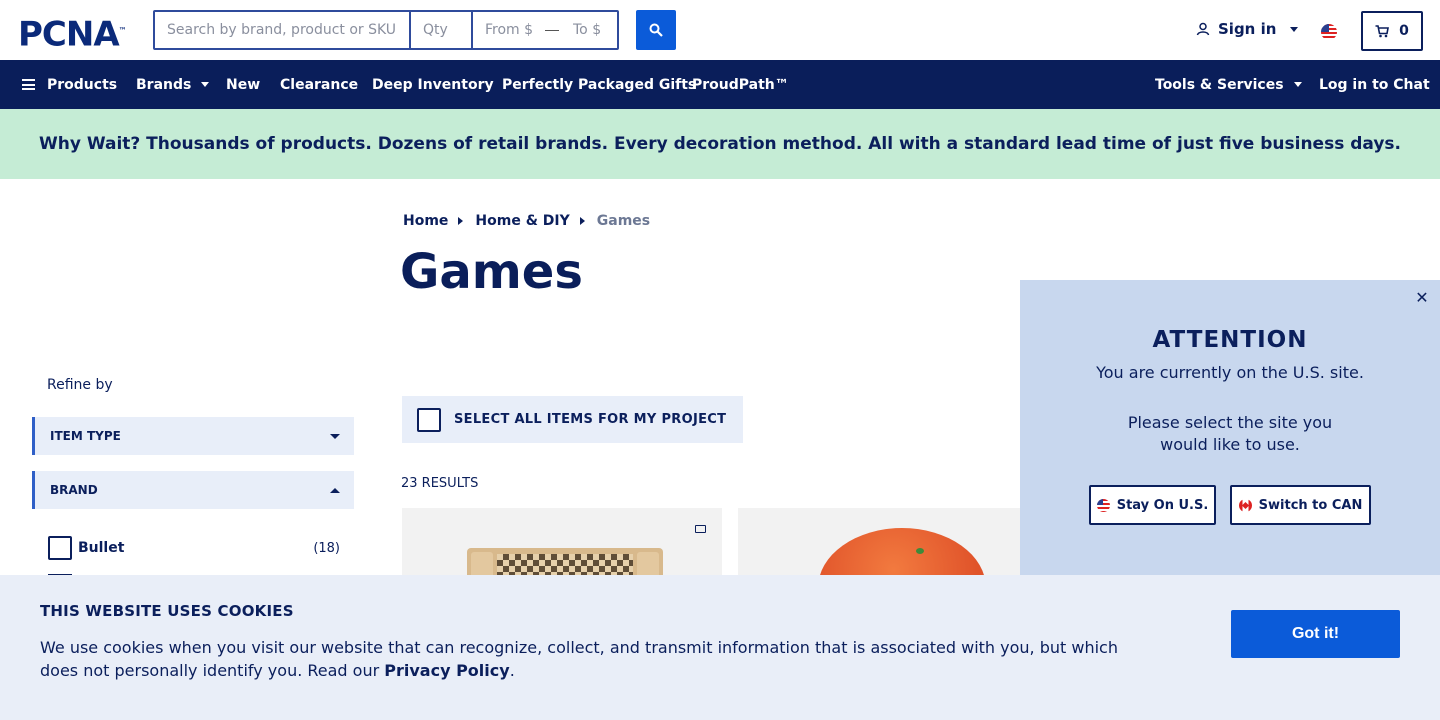  Describe the element at coordinates (194, 548) in the screenshot. I see `brand-filter-option: Bullet (18)` at that location.